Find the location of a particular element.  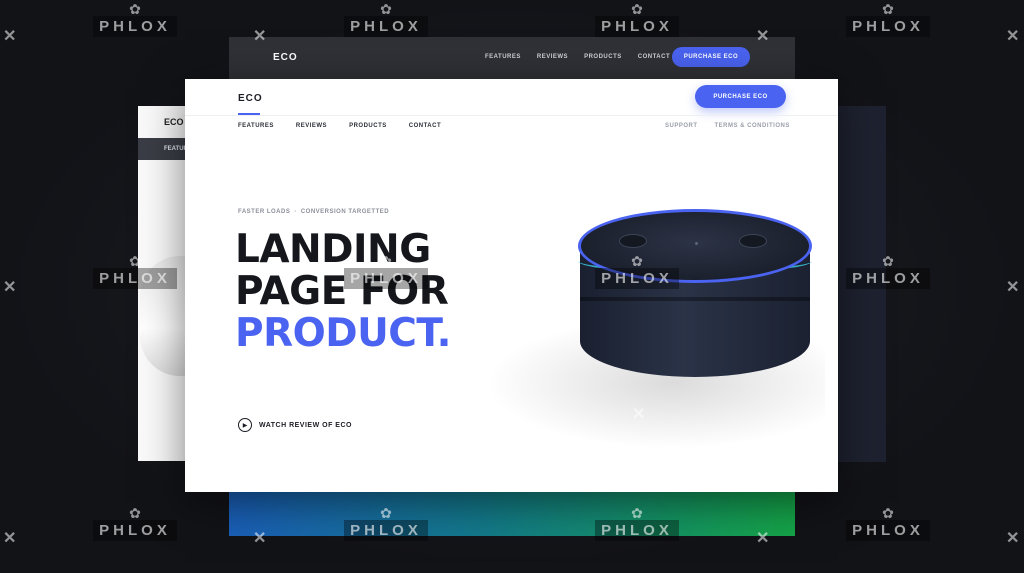

speaker-seam is located at coordinates (695, 299).